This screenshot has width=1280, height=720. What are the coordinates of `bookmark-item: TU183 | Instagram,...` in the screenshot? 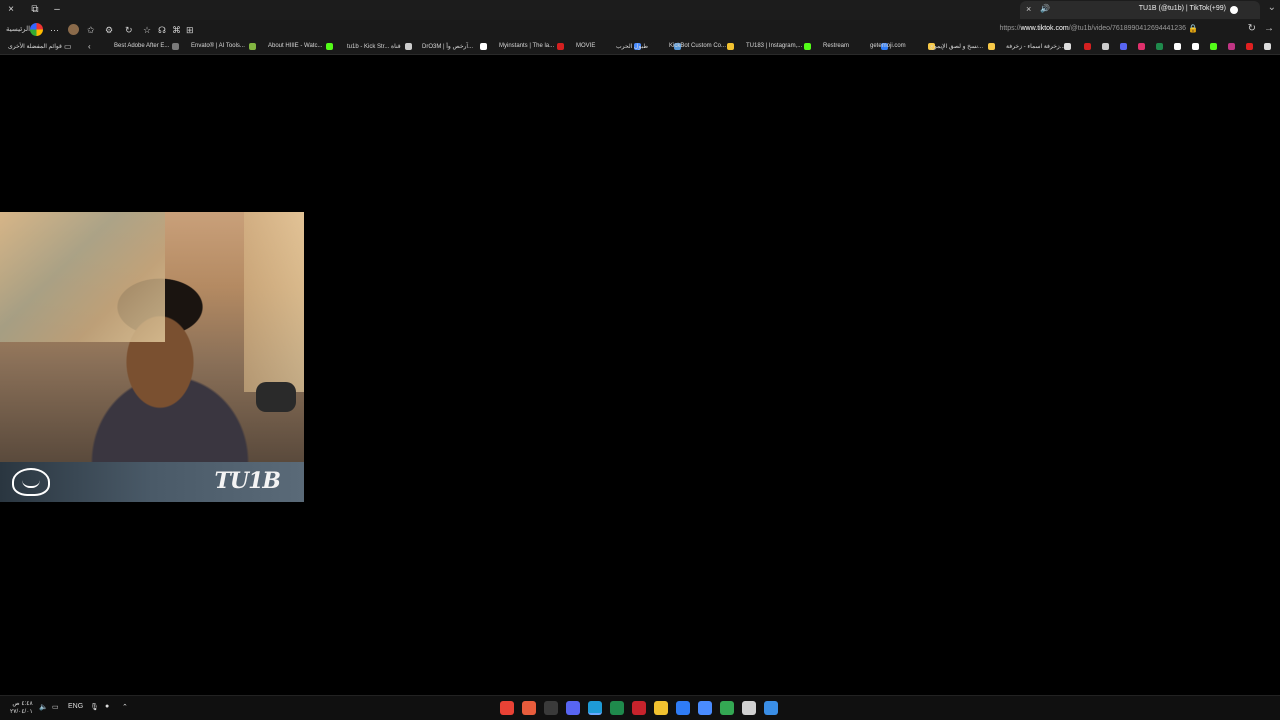 It's located at (774, 46).